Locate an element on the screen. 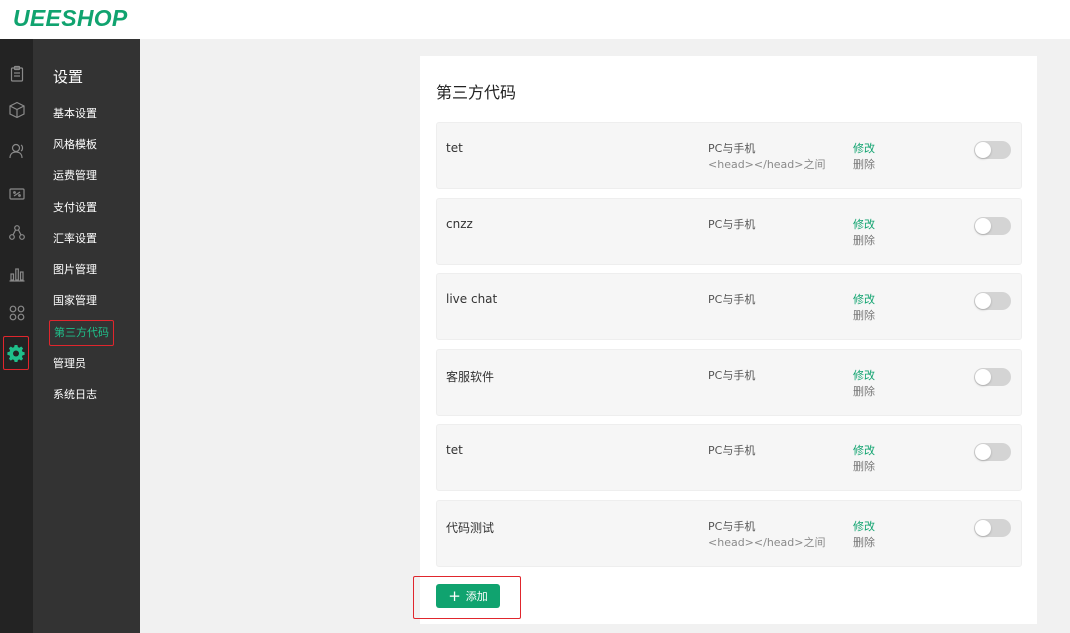 The image size is (1070, 633). apps-icon is located at coordinates (16, 232).